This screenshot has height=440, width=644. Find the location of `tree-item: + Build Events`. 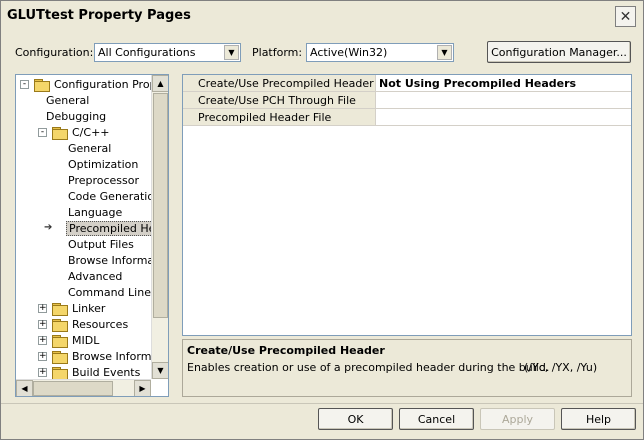

tree-item: + Build Events is located at coordinates (90, 372).